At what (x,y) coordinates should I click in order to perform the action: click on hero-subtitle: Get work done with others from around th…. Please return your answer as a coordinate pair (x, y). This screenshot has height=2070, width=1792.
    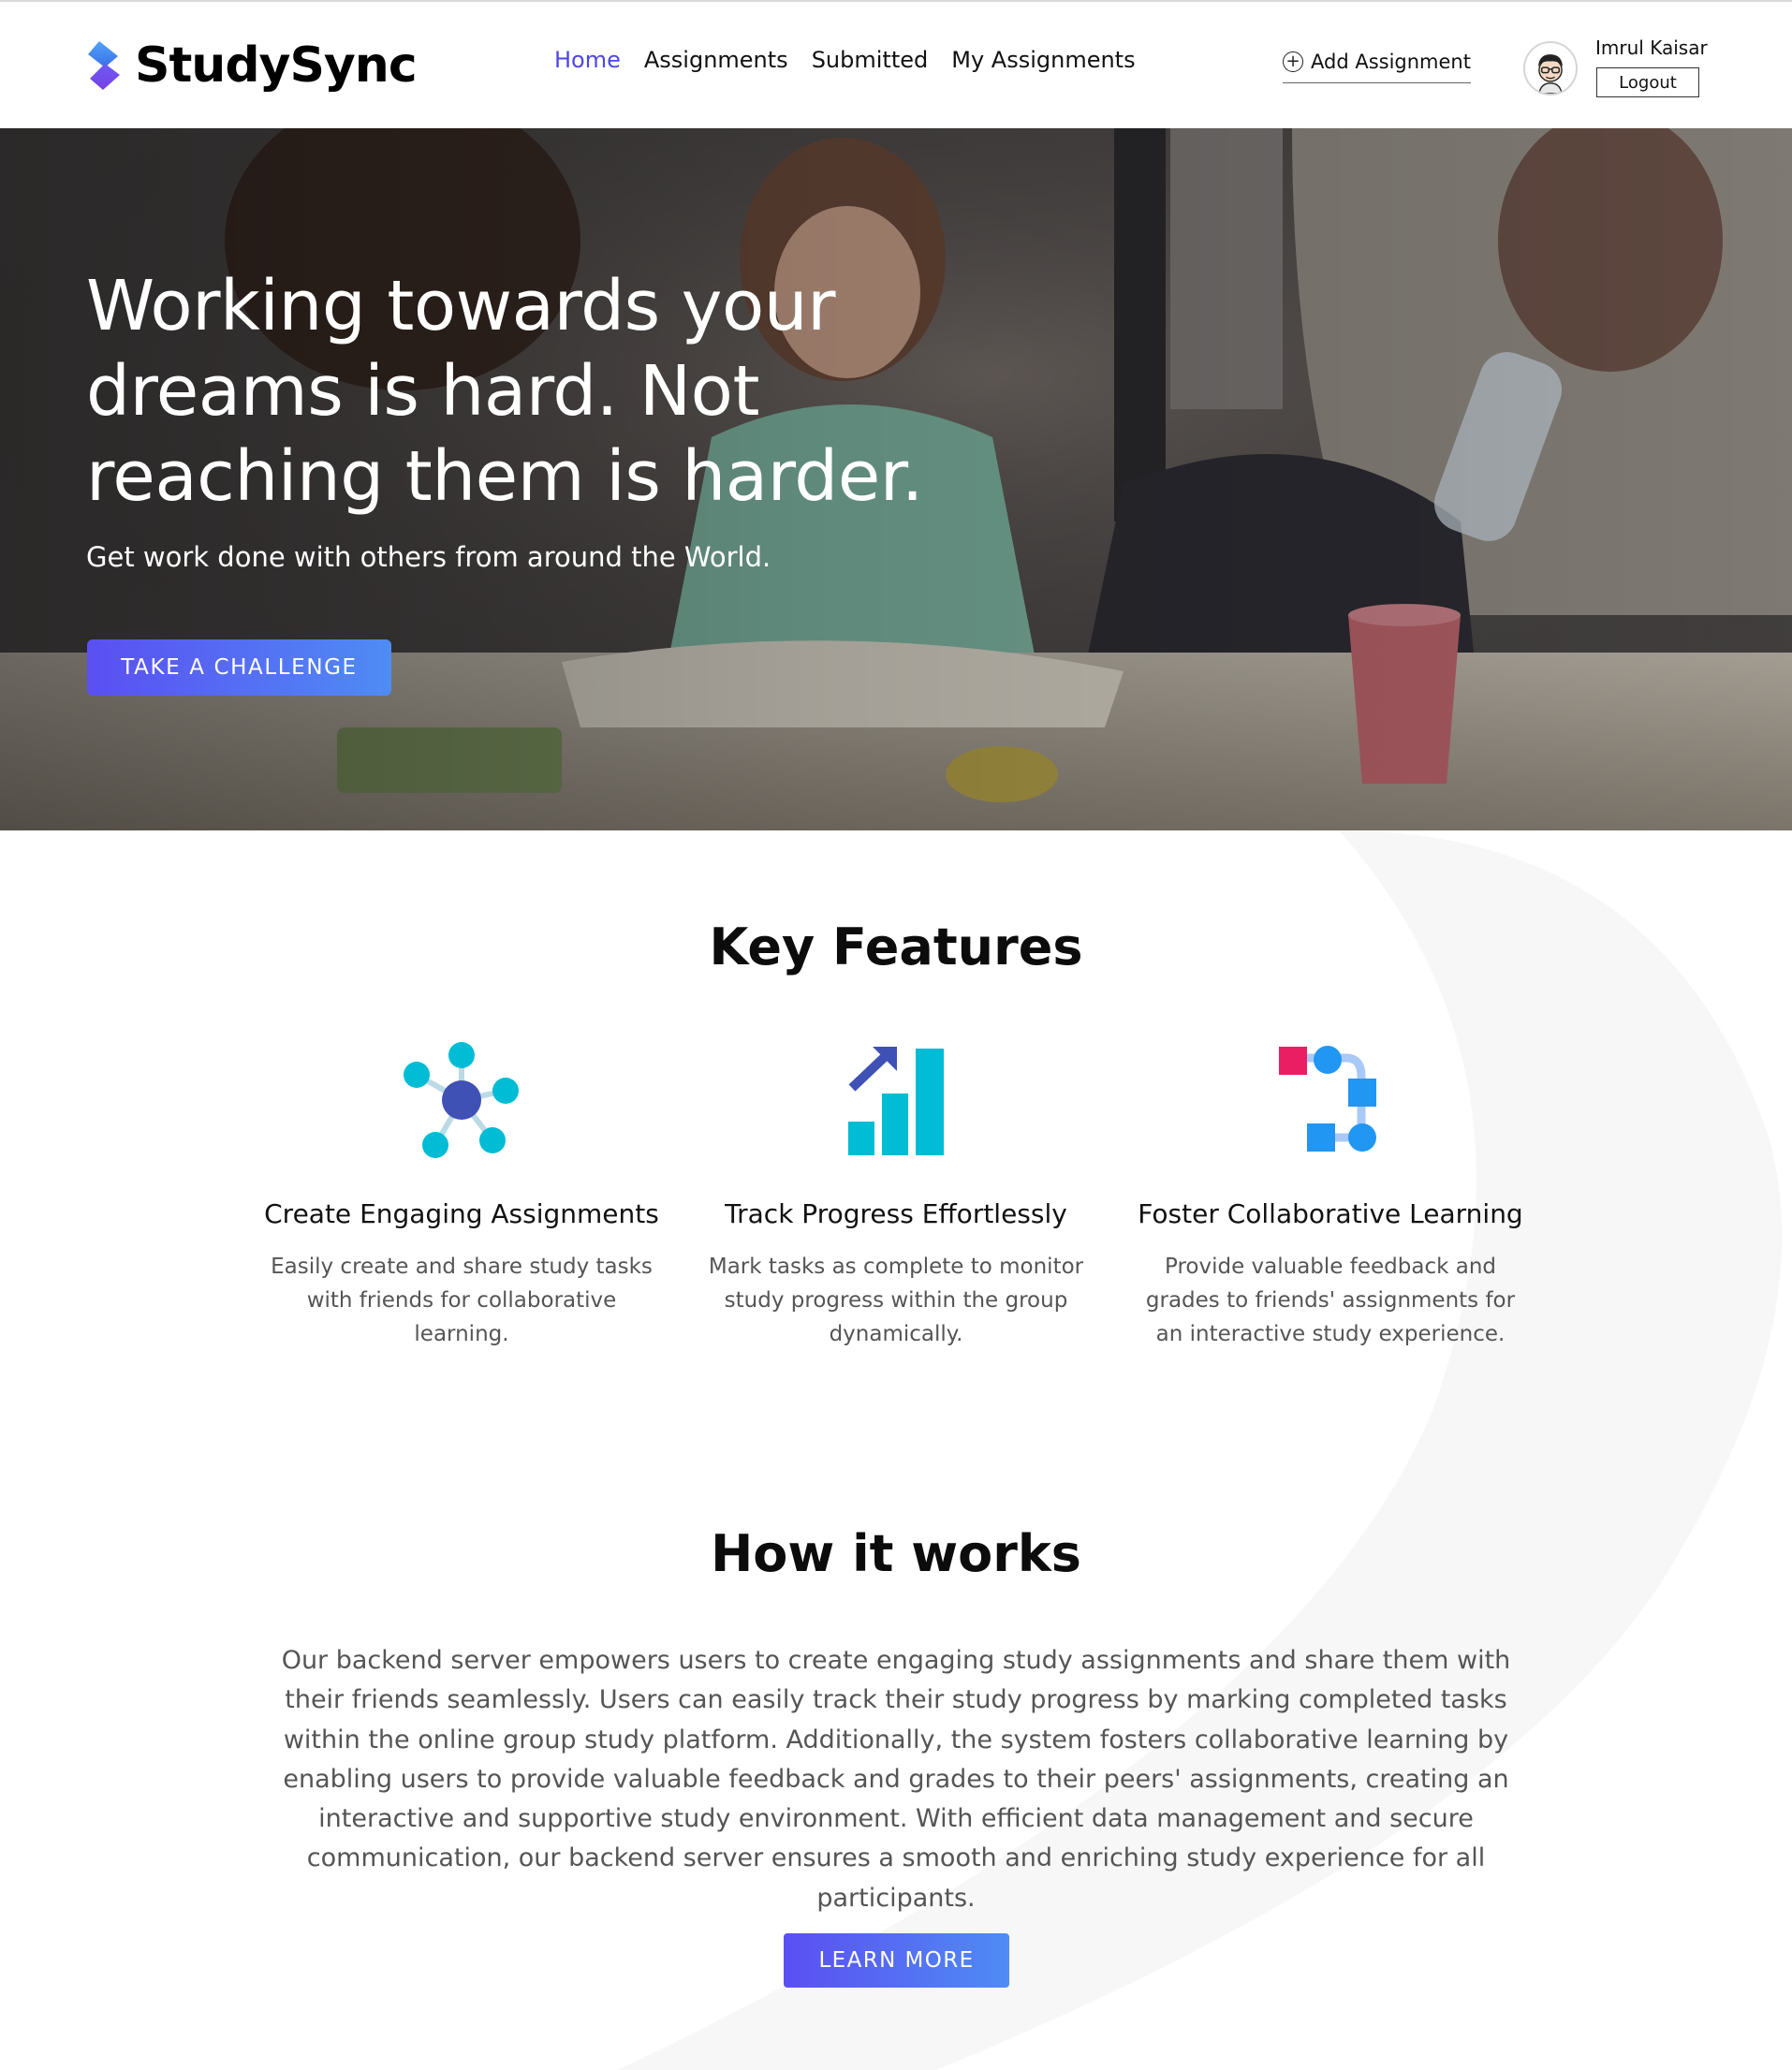
    Looking at the image, I should click on (429, 557).